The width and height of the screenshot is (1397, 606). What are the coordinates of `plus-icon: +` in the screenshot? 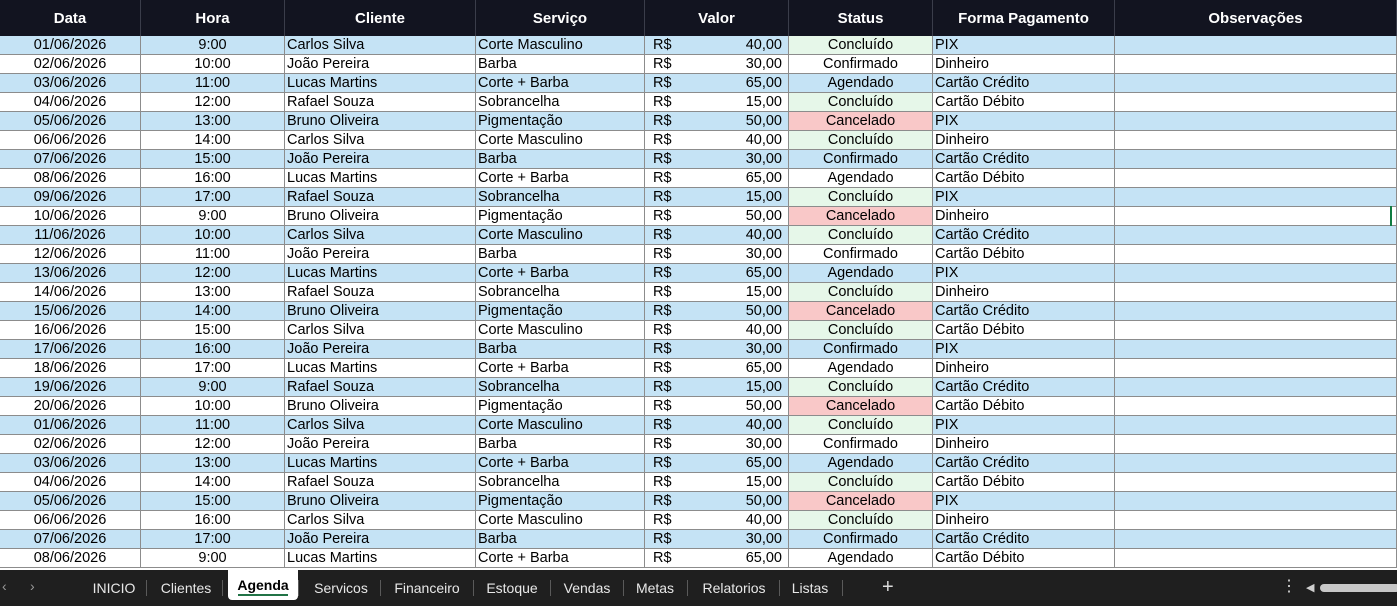 It's located at (888, 588).